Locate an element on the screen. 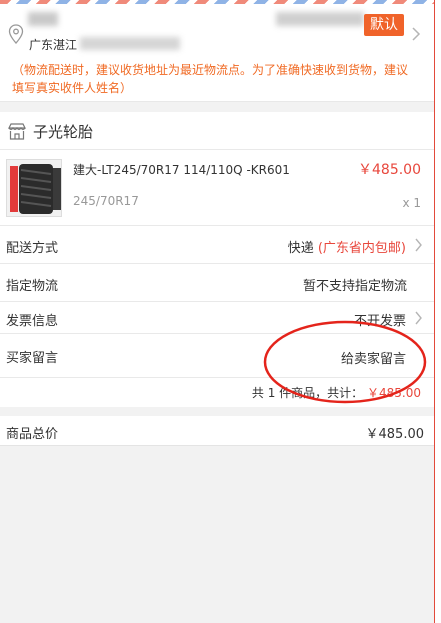 Image resolution: width=441 pixels, height=623 pixels. goods-total-label: 商品总价 is located at coordinates (32, 434).